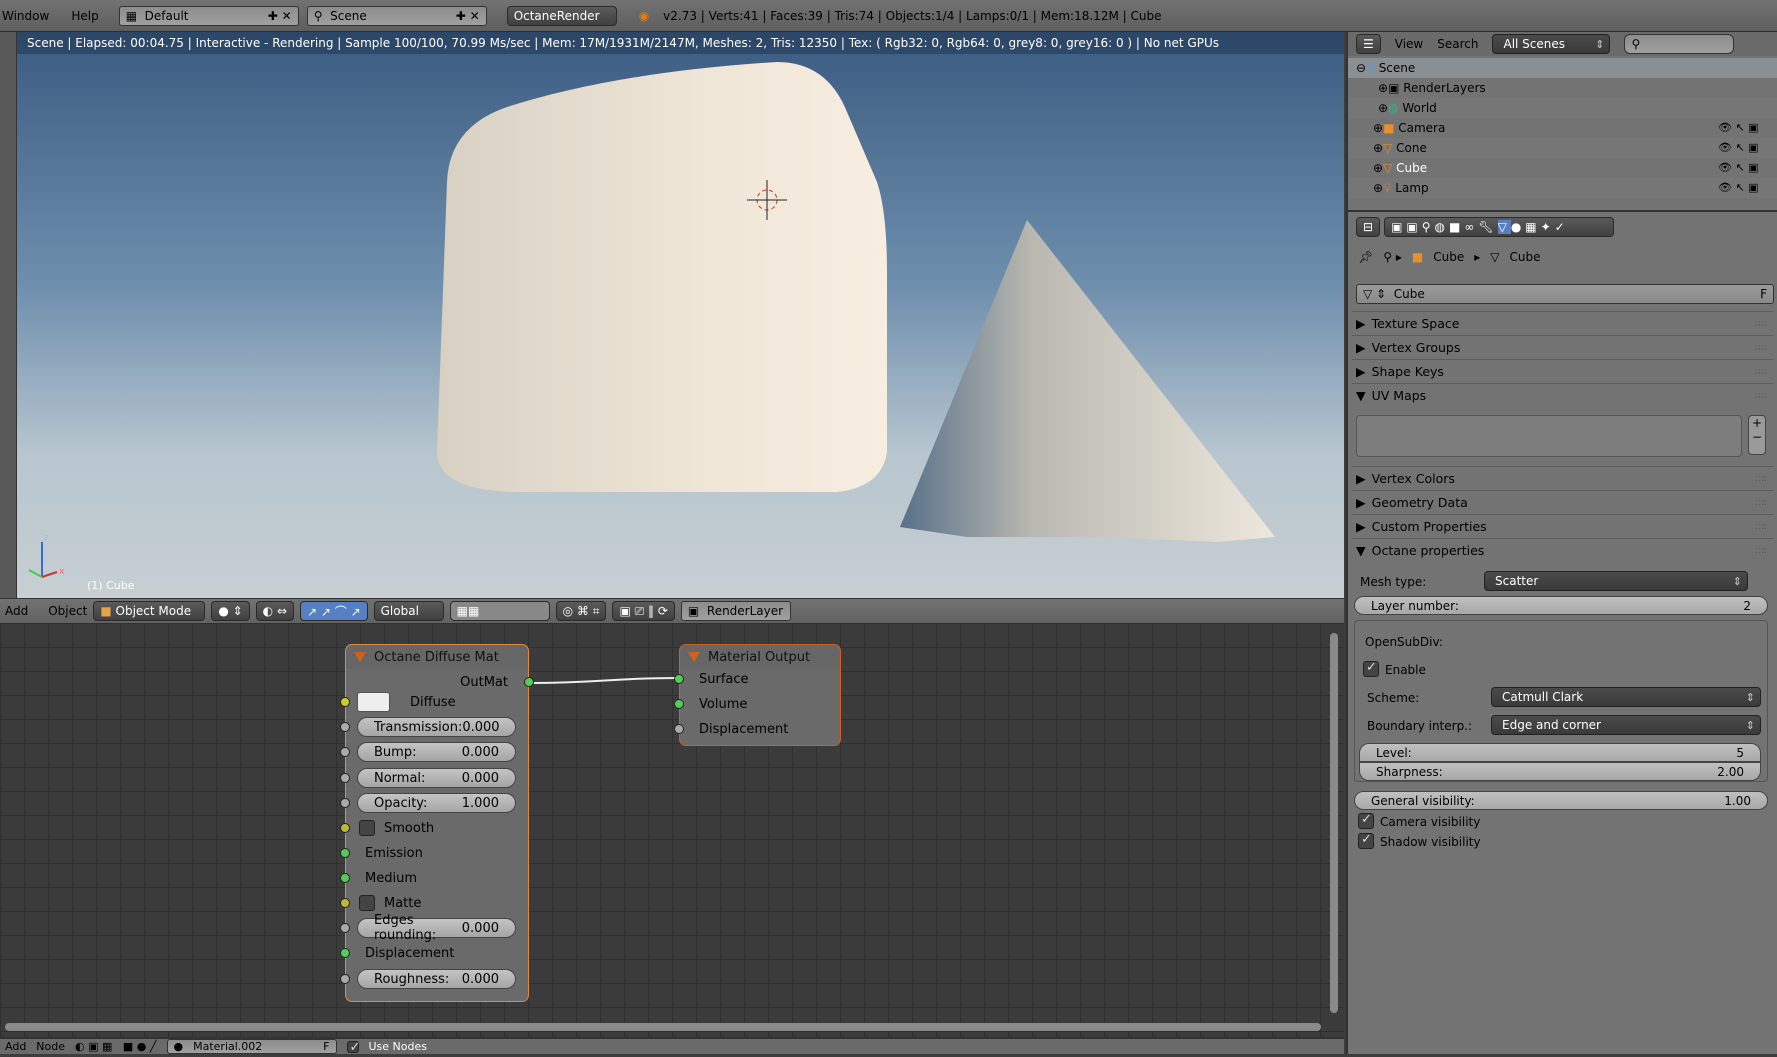 This screenshot has height=1057, width=1777. Describe the element at coordinates (345, 803) in the screenshot. I see `socket-opacity` at that location.